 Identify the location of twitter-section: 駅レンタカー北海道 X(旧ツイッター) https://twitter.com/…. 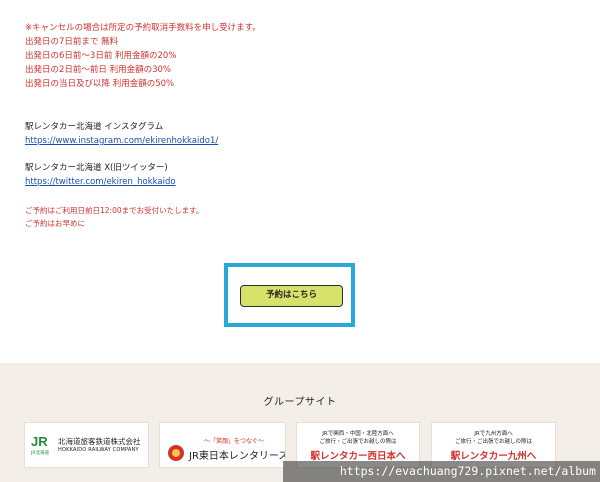
(100, 175).